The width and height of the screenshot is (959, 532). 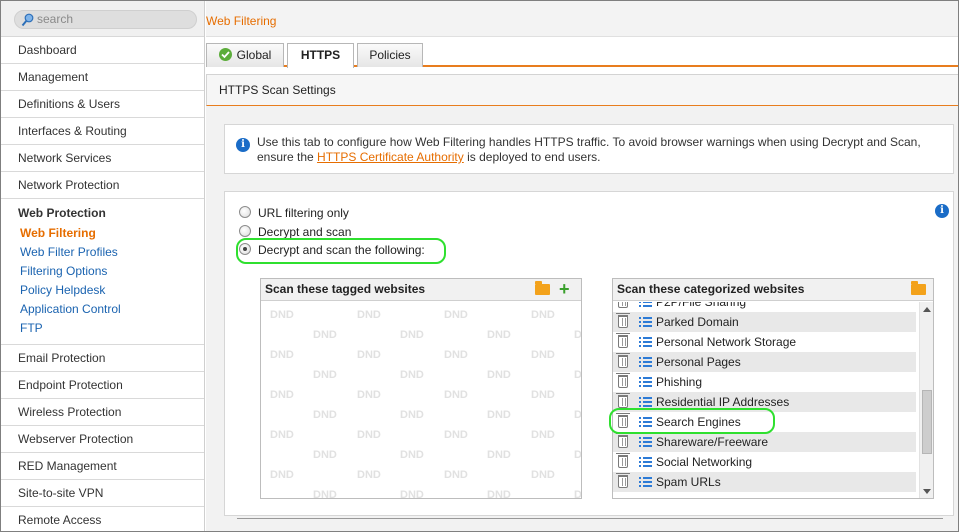 What do you see at coordinates (582, 19) in the screenshot?
I see `breadcrumb-bar: Web Filtering` at bounding box center [582, 19].